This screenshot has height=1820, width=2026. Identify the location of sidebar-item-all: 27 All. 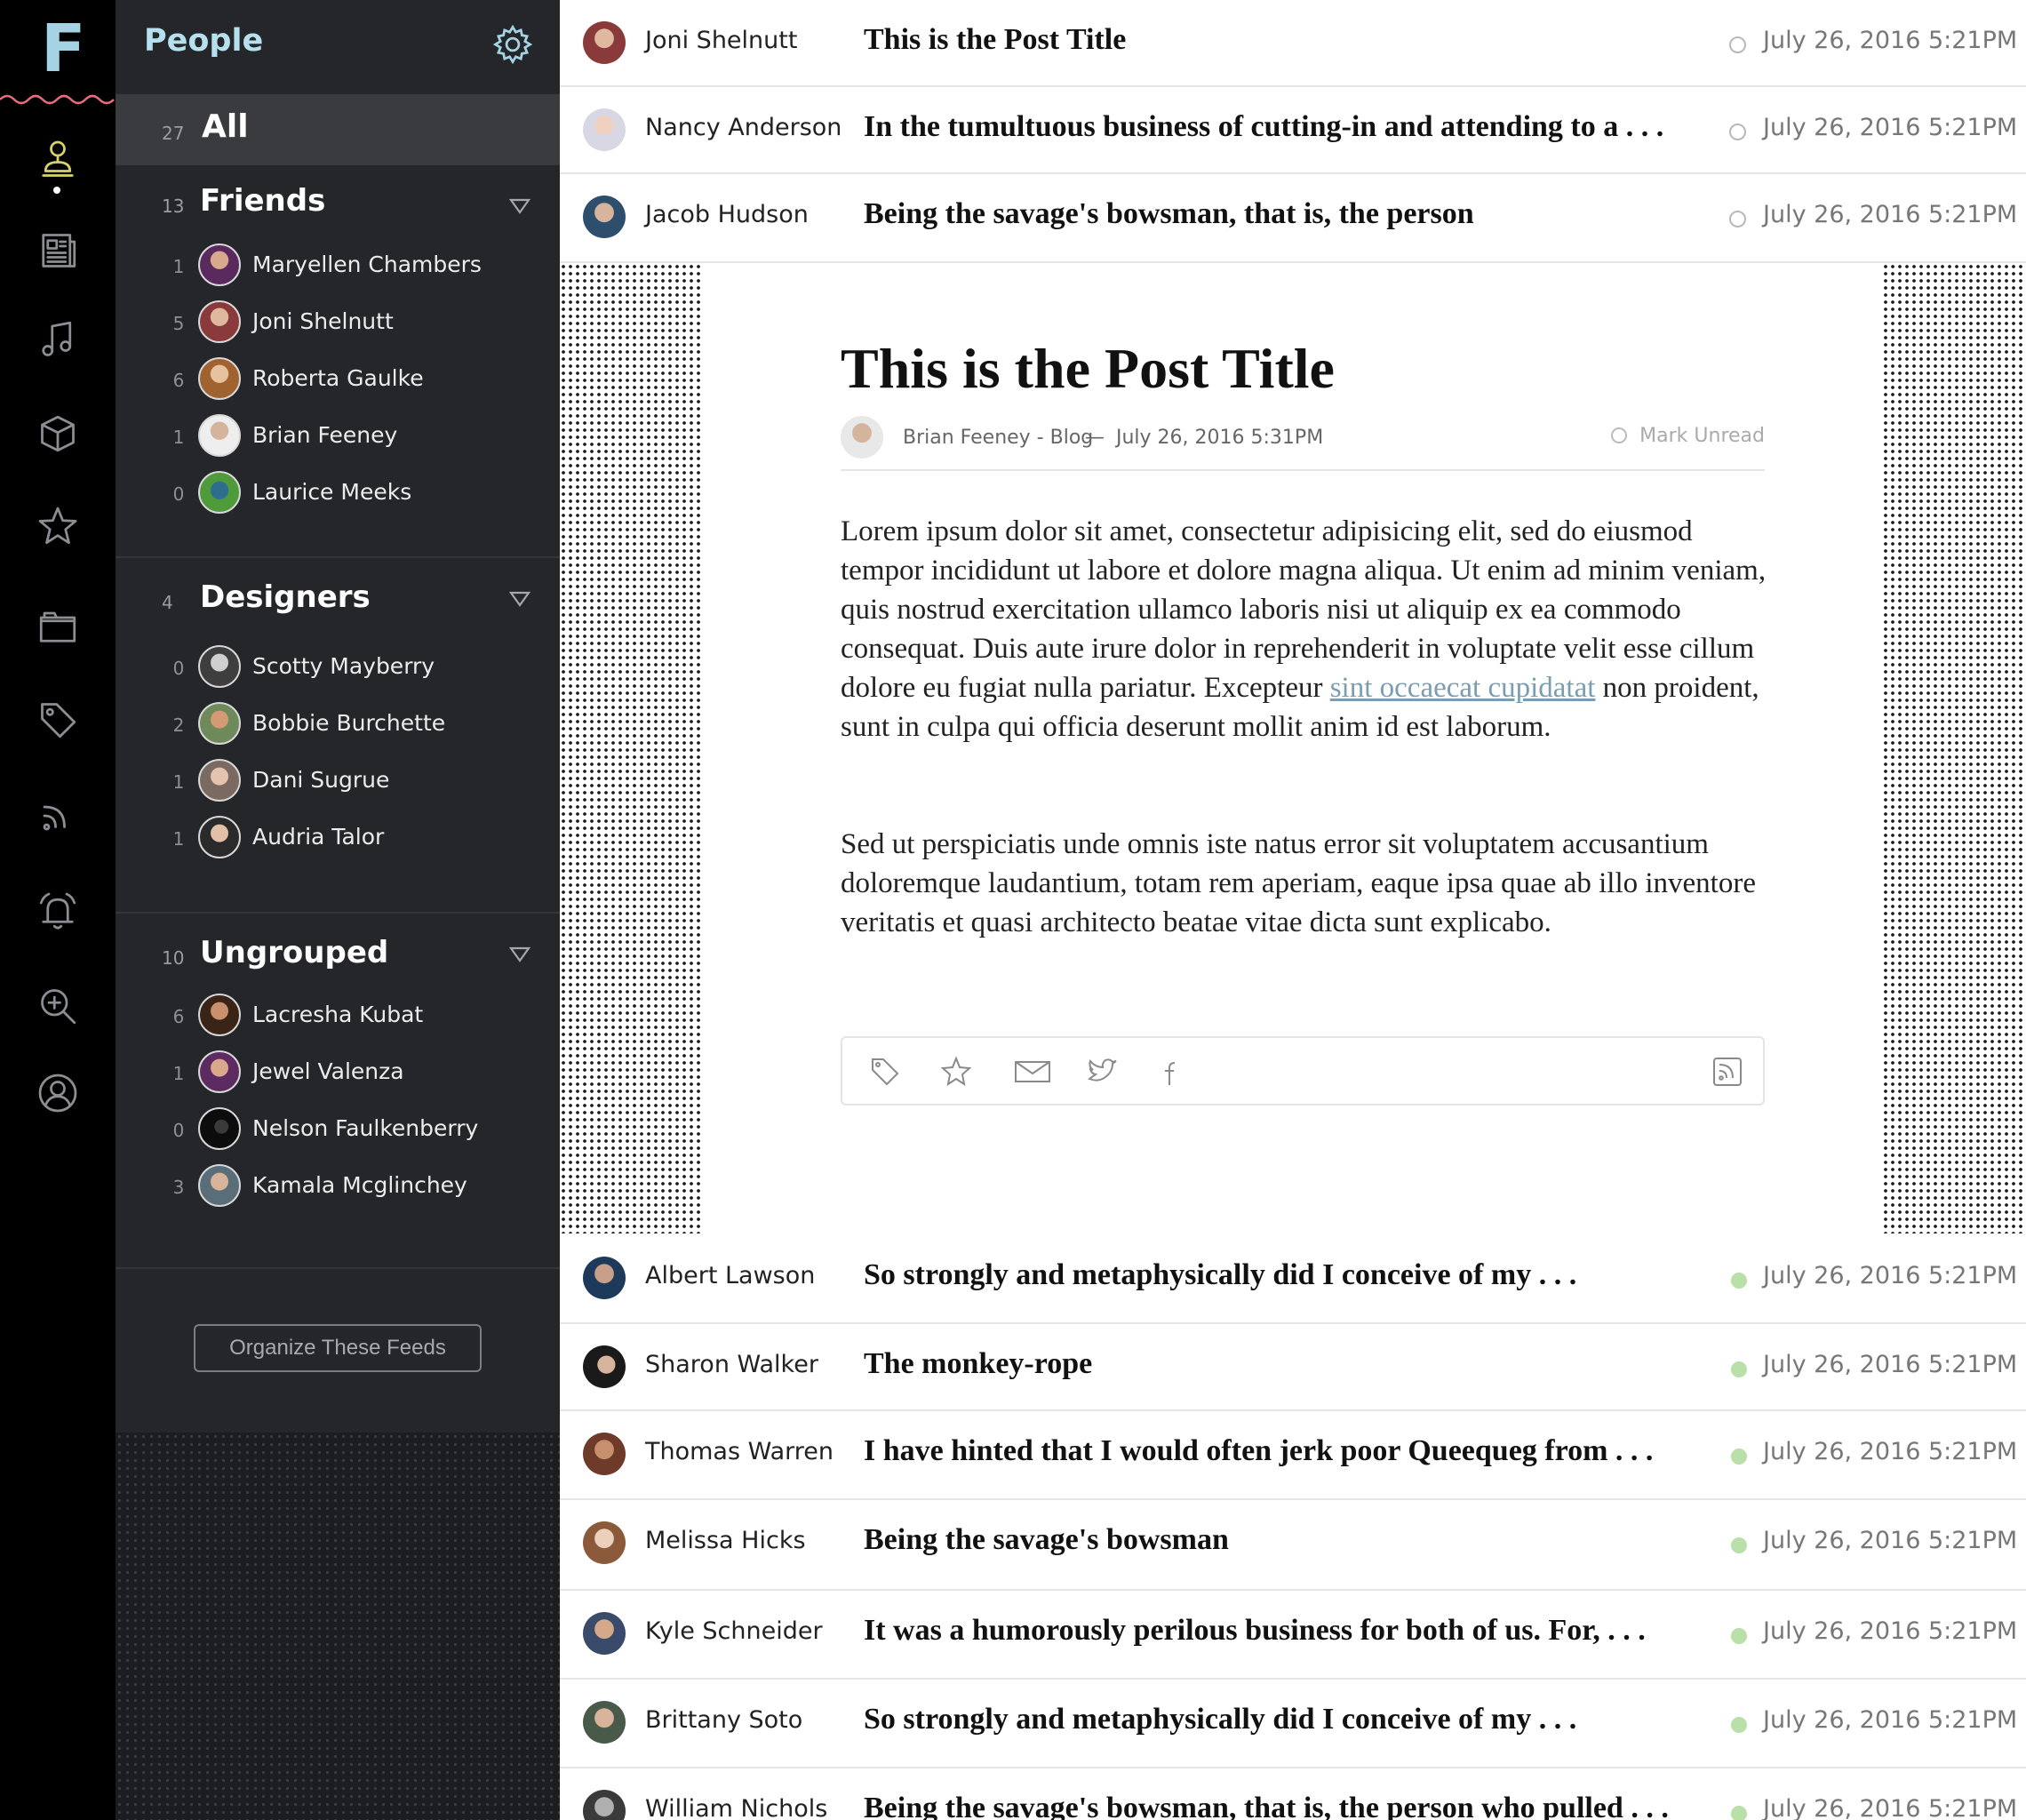
(338, 129).